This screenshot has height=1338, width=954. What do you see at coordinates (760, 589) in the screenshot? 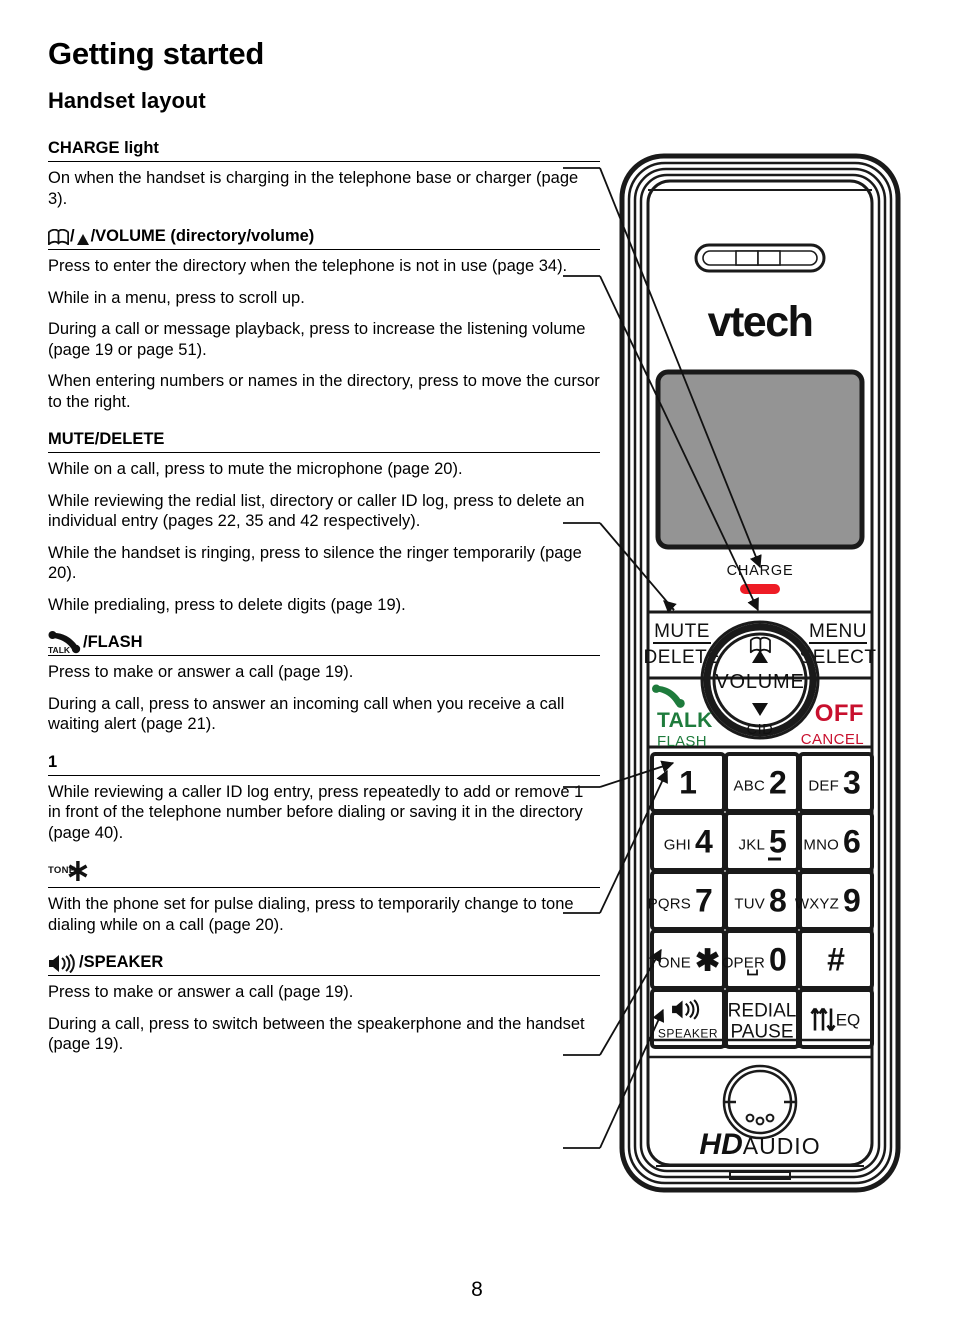
I see `charge-led-indicator` at bounding box center [760, 589].